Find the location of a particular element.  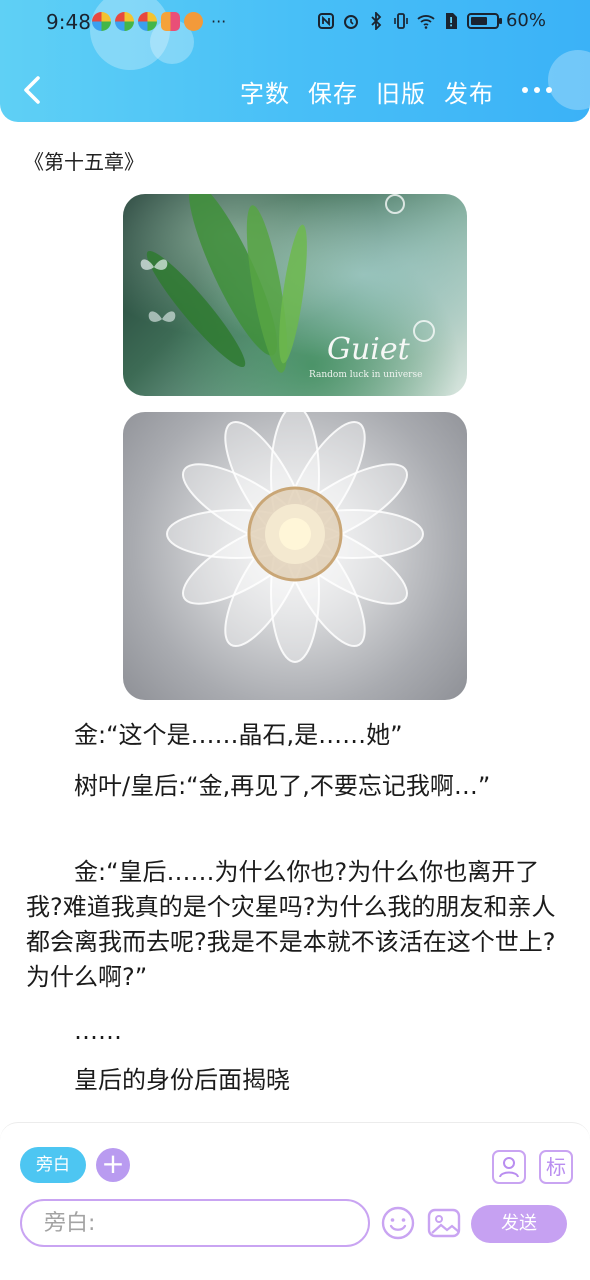

alarm-icon is located at coordinates (350, 21).